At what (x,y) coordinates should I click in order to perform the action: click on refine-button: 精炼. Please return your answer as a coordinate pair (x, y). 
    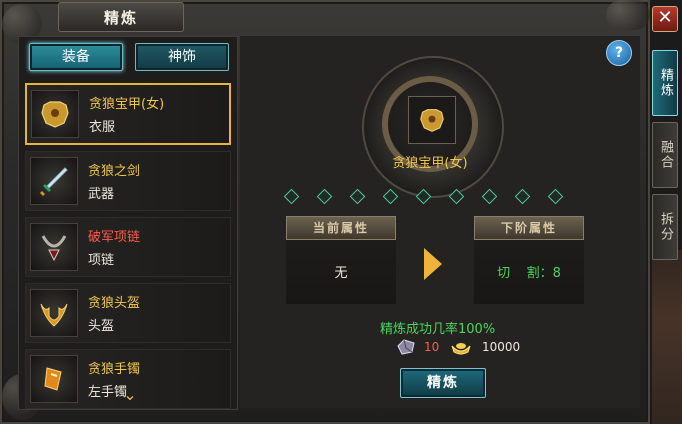
    Looking at the image, I should click on (443, 383).